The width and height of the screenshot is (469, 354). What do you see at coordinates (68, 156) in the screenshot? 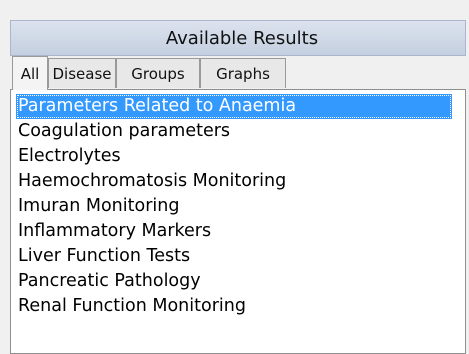
I see `list-item-electrolytes: Electrolytes` at bounding box center [68, 156].